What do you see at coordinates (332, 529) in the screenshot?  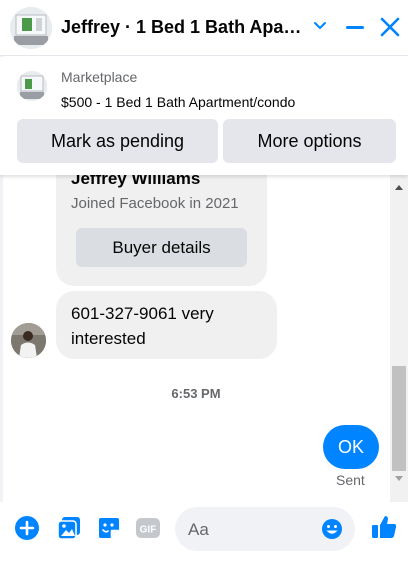 I see `emoji-icon` at bounding box center [332, 529].